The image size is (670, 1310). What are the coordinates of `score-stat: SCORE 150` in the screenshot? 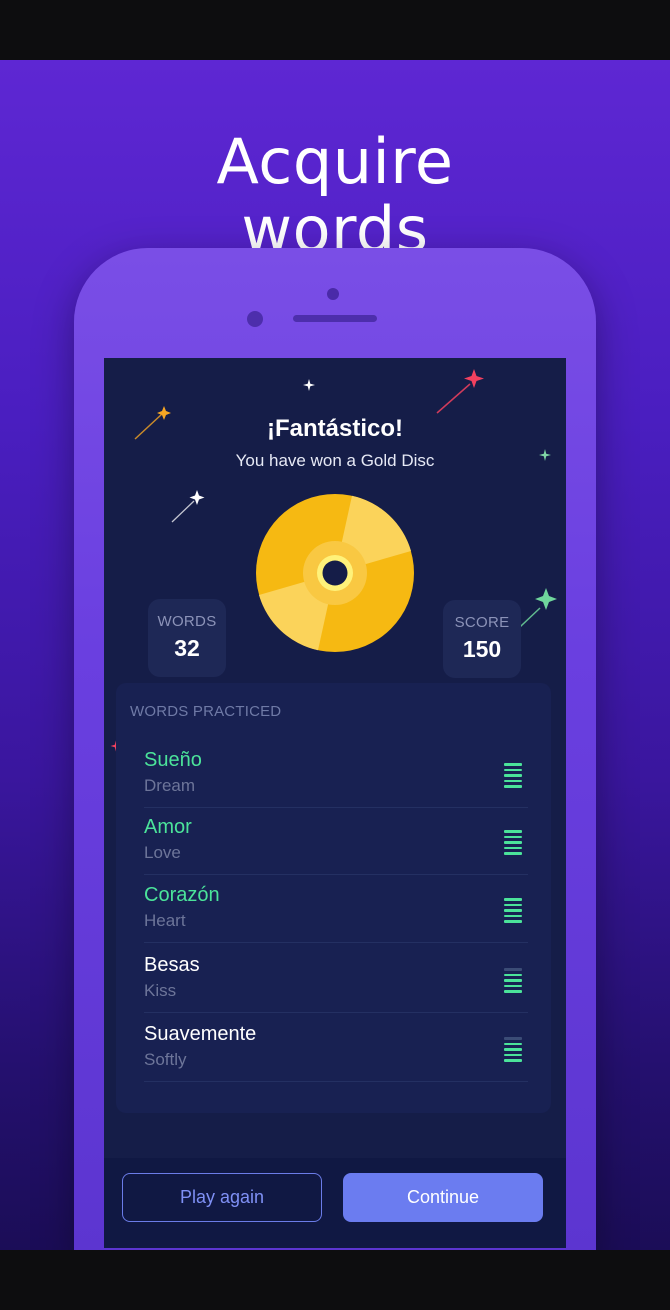 It's located at (482, 639).